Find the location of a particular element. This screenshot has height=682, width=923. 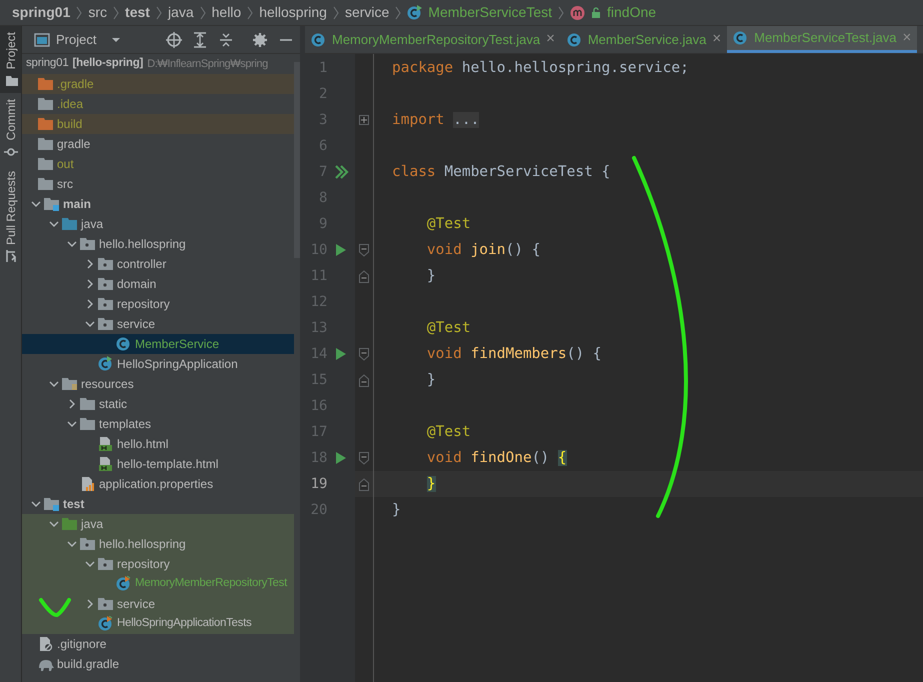

editor-tab: MemoryMemberRepositoryTest.java × is located at coordinates (433, 39).